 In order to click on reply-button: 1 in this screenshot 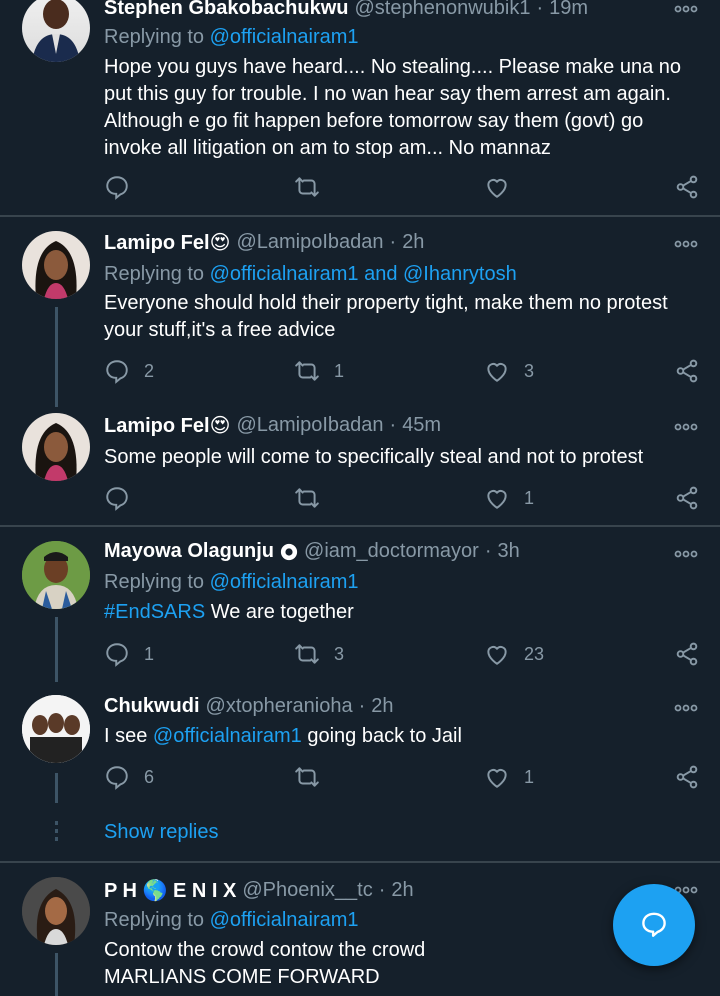, I will do `click(129, 654)`.